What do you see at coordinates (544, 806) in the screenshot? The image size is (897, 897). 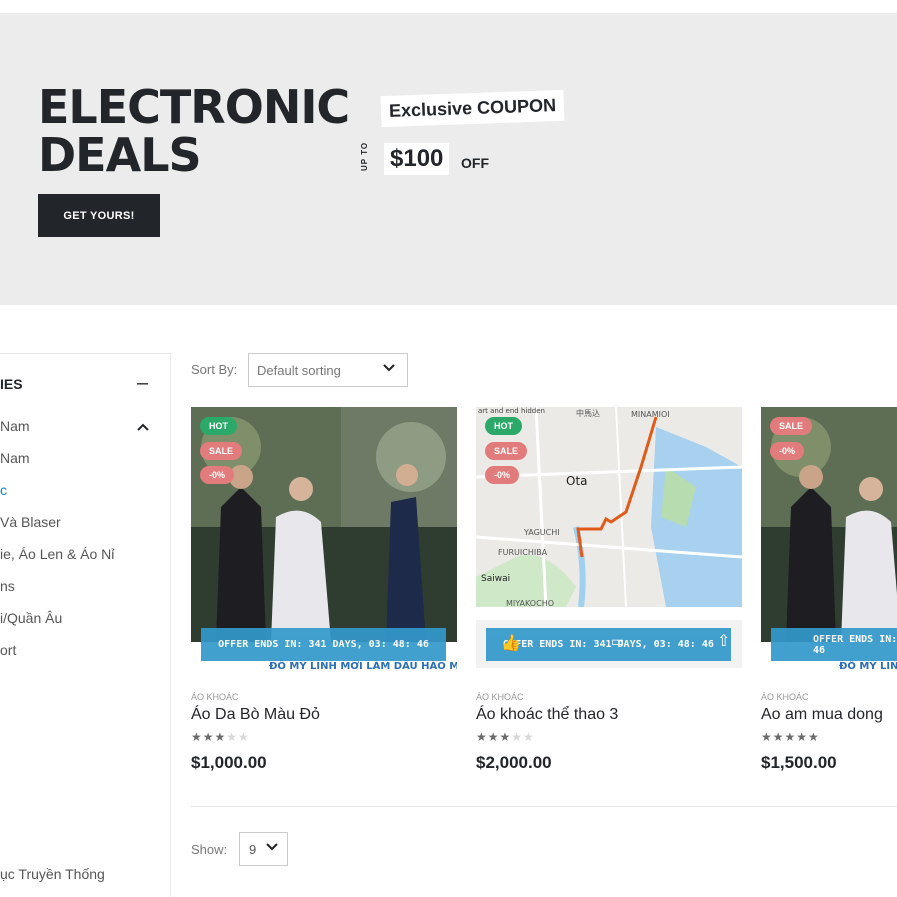 I see `toolbar-divider` at bounding box center [544, 806].